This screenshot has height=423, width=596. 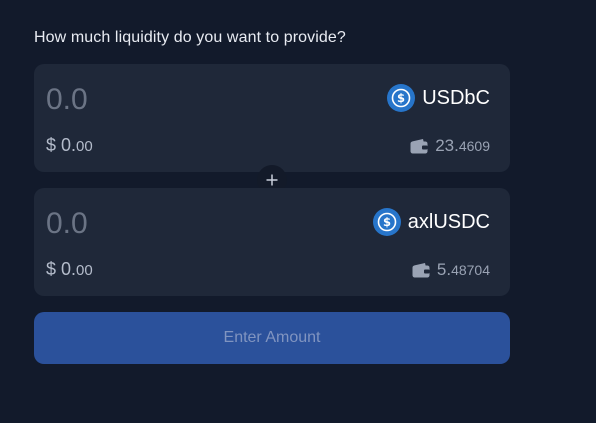 I want to click on token-b-balance: 5.48704, so click(x=451, y=270).